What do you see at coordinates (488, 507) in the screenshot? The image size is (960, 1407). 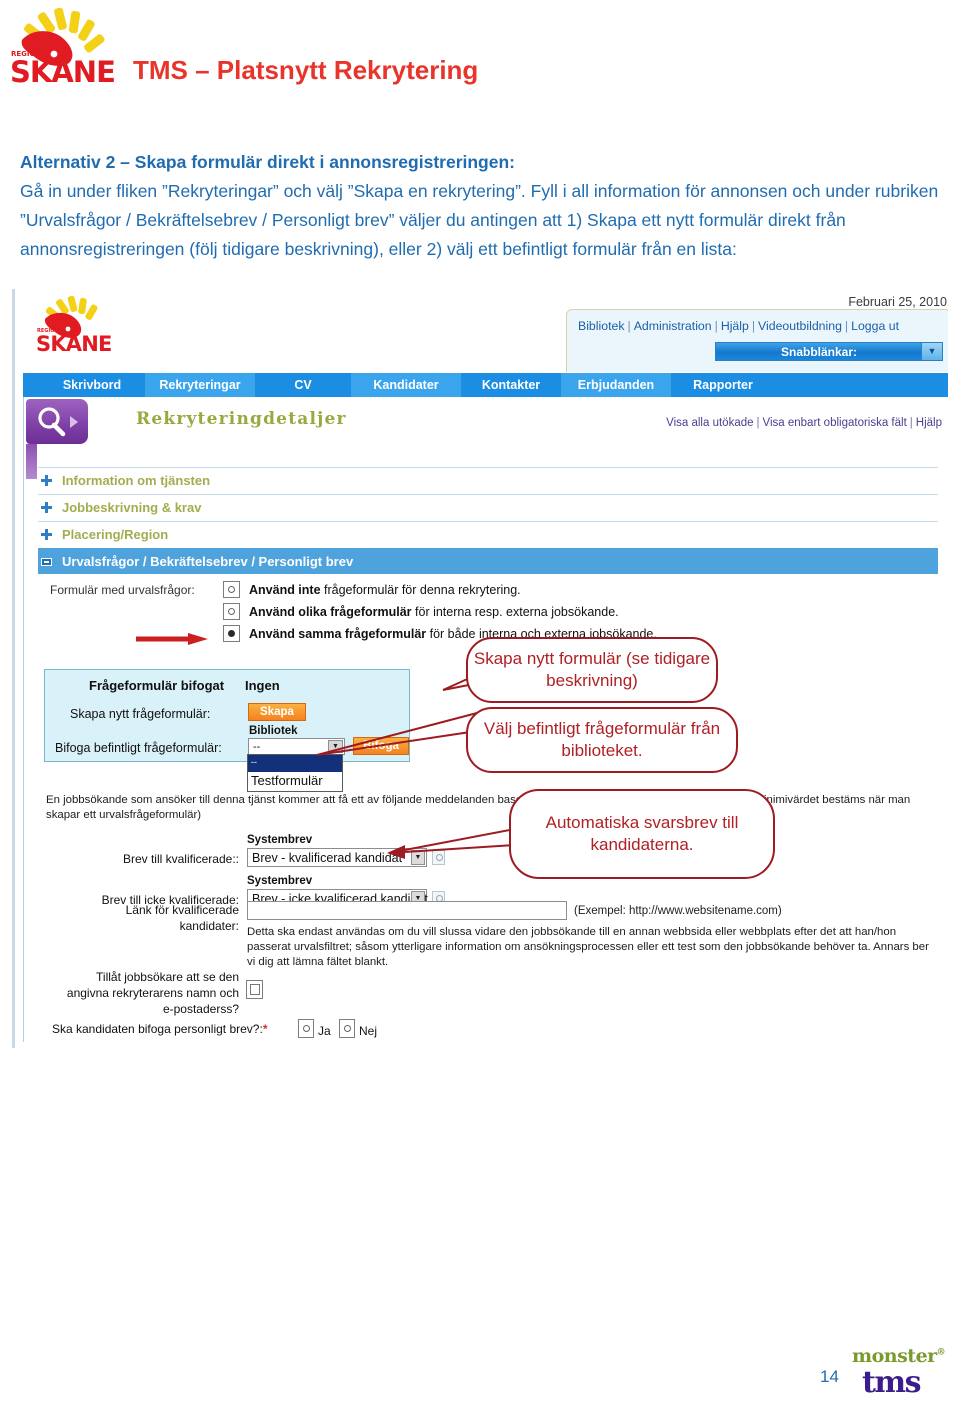 I see `accordion-item-jobbeskrivning-krav: Jobbeskrivning & krav` at bounding box center [488, 507].